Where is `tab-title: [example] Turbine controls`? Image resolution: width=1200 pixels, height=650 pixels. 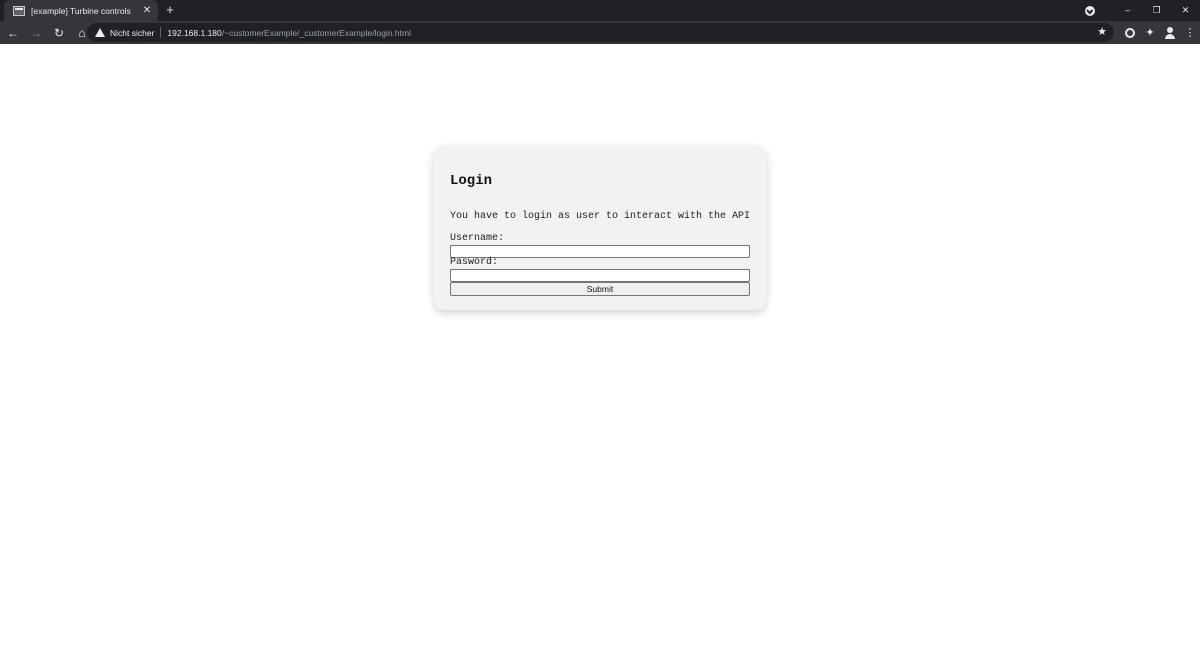 tab-title: [example] Turbine controls is located at coordinates (81, 10).